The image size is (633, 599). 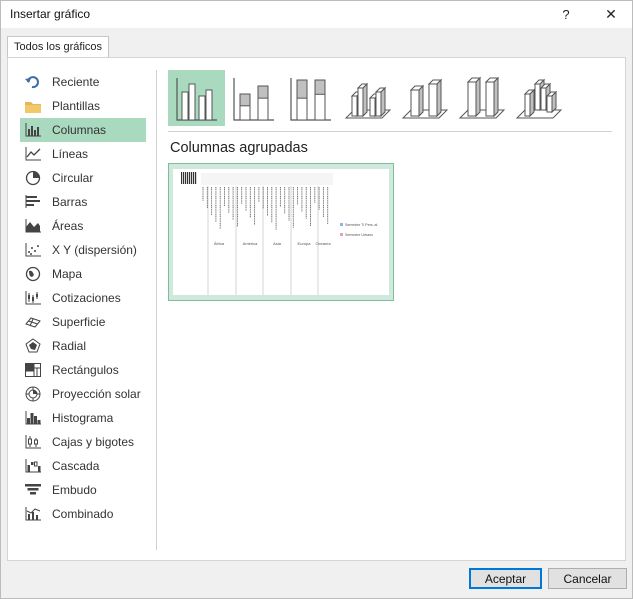 I want to click on nav-item-label: X Y (dispersión), so click(x=94, y=250).